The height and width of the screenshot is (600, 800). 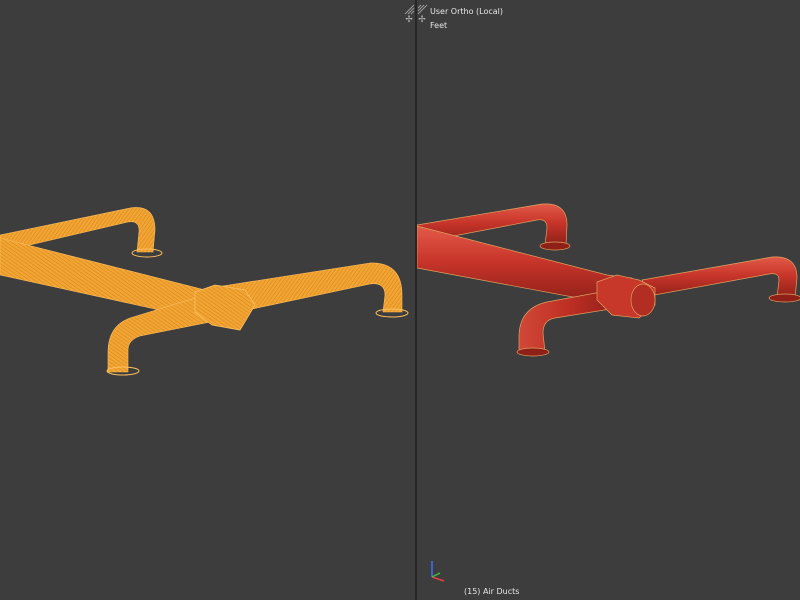 I want to click on wireframe-duct-model, so click(x=204, y=291).